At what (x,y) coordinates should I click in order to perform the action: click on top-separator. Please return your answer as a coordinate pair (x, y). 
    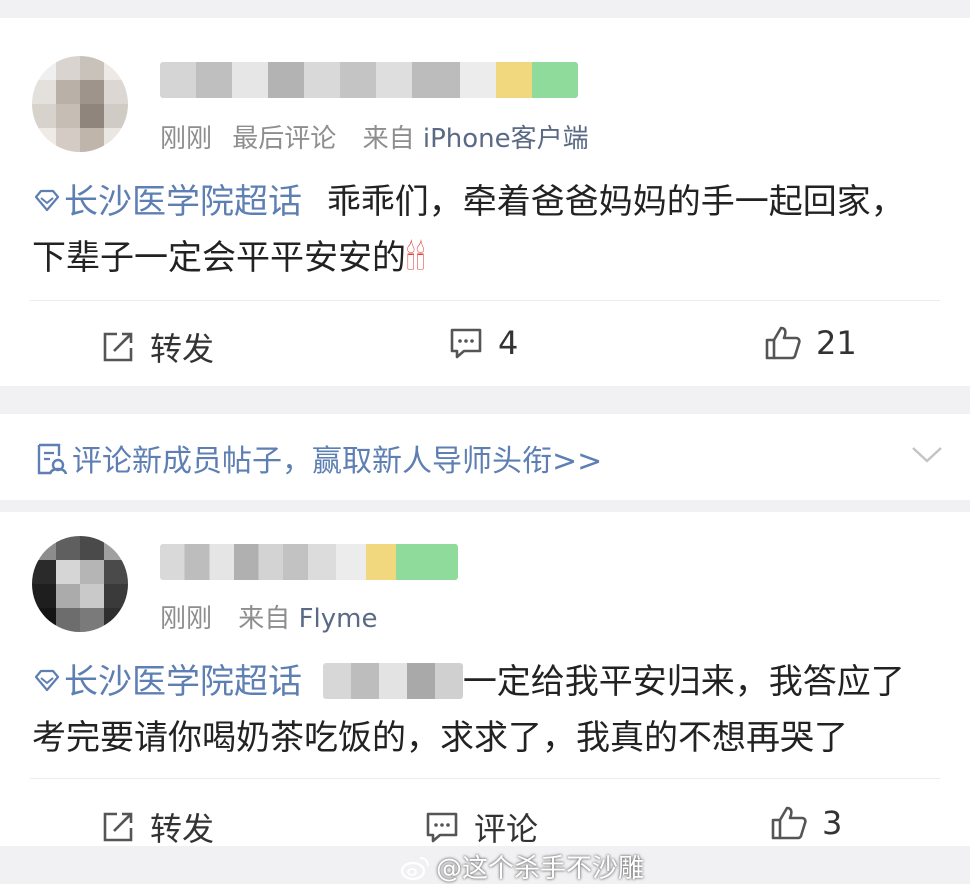
    Looking at the image, I should click on (485, 9).